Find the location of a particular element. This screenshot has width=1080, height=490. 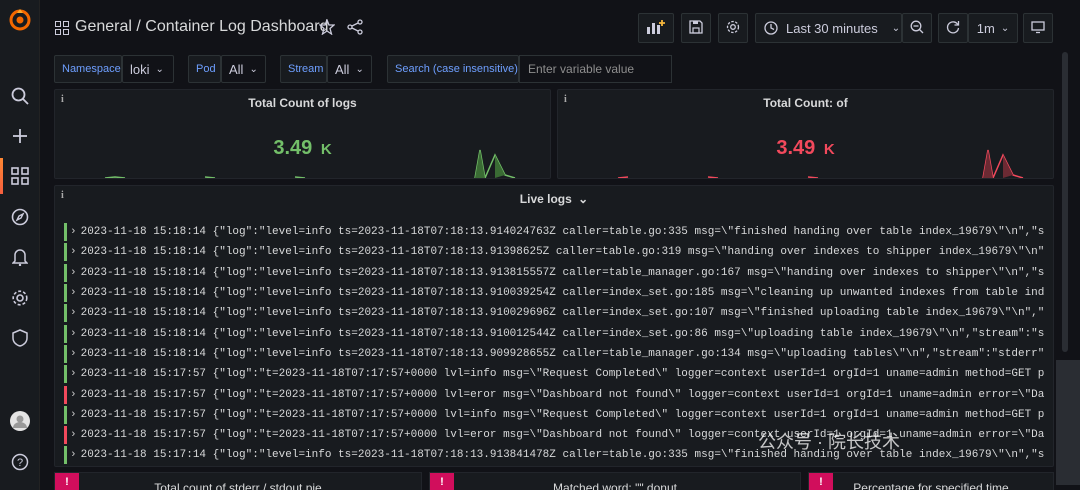

add-panel-button is located at coordinates (656, 28).